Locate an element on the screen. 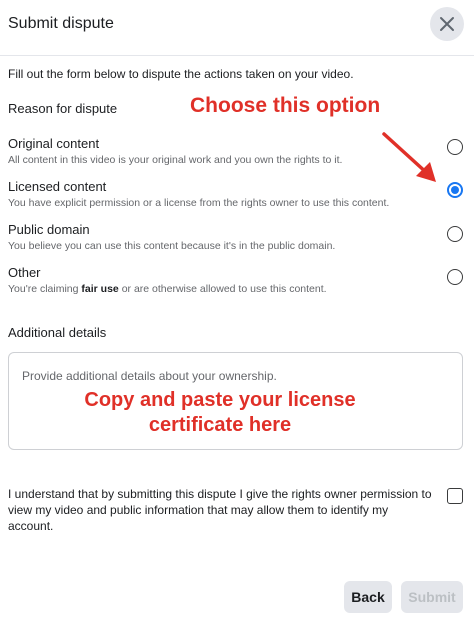  back-button: Back is located at coordinates (368, 597).